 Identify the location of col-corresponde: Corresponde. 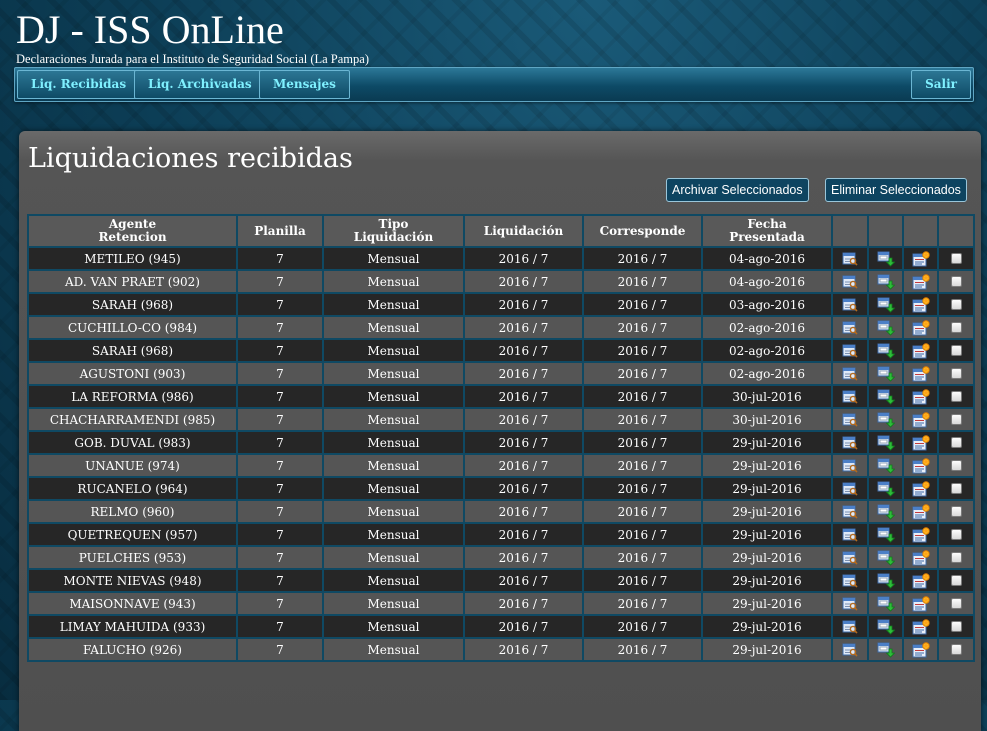
(642, 231).